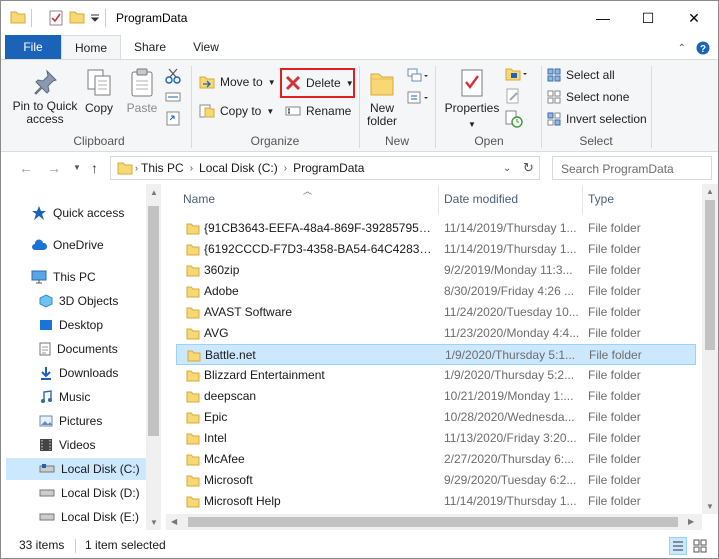 The width and height of the screenshot is (719, 559). Describe the element at coordinates (472, 99) in the screenshot. I see `properties-button: Properties ▼` at that location.